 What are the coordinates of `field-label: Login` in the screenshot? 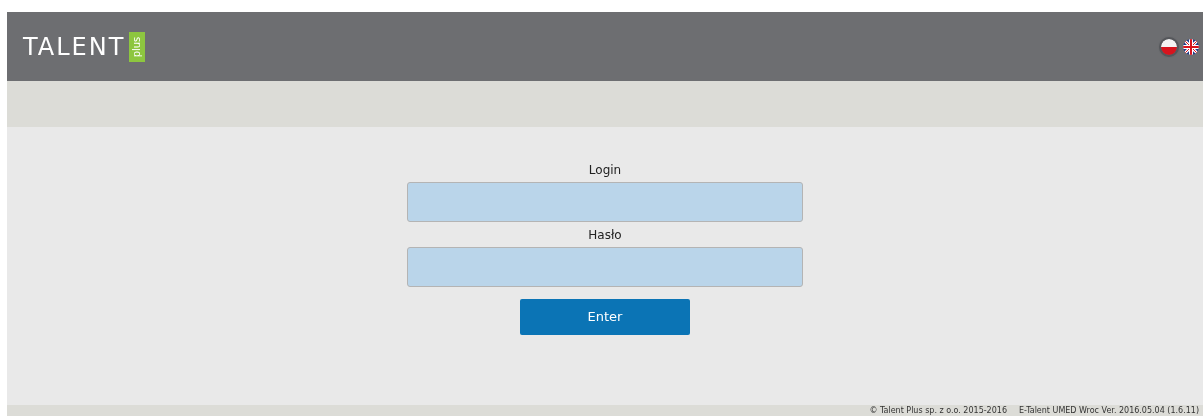 It's located at (605, 170).